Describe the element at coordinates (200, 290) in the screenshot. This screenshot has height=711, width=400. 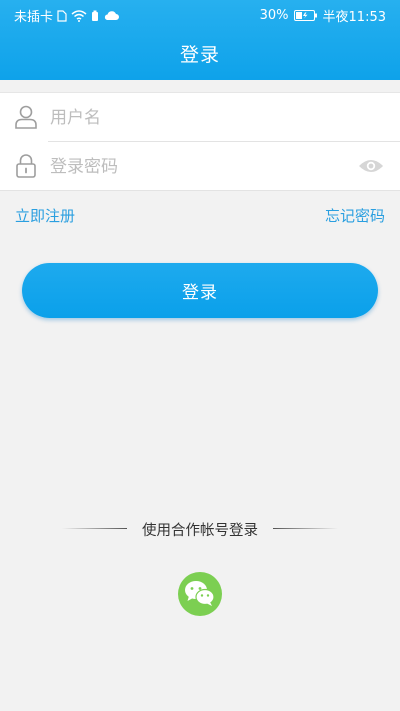
I see `login-button: 登录` at that location.